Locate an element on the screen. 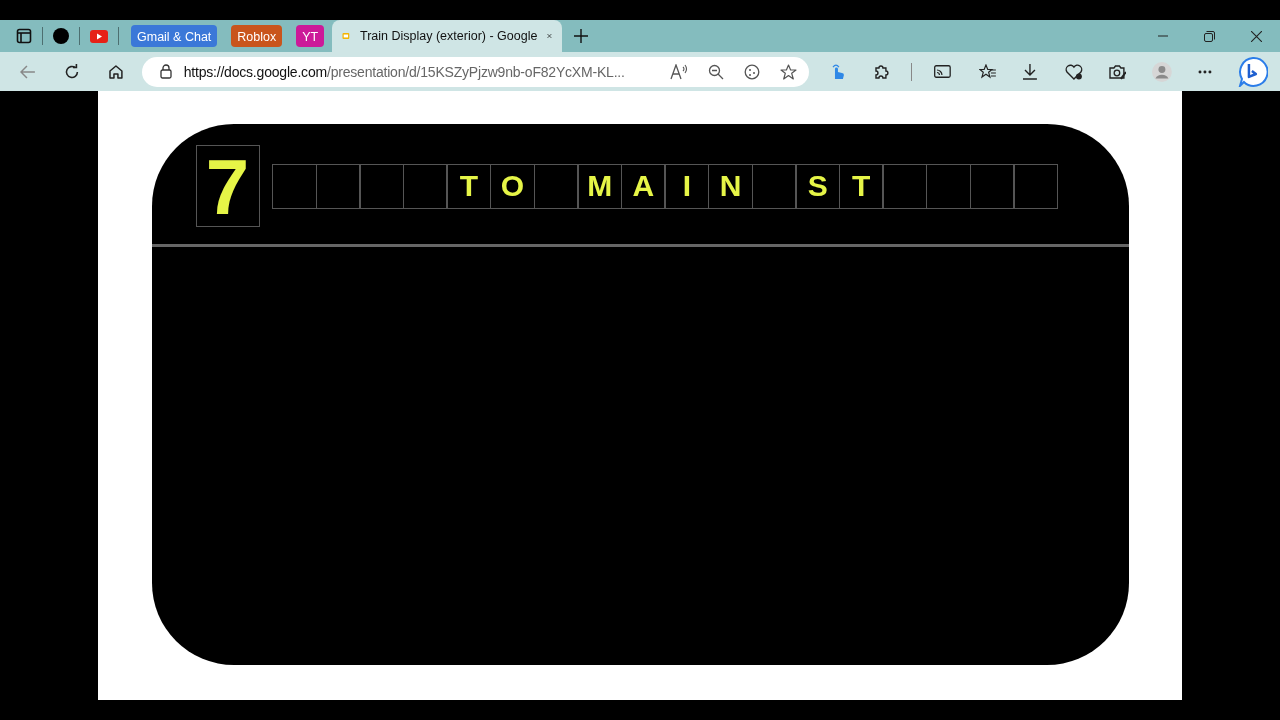  tab-group: Gmail & Chat is located at coordinates (174, 36).